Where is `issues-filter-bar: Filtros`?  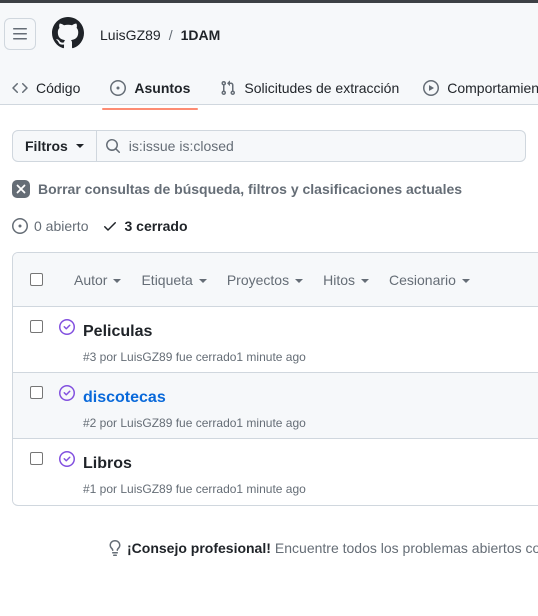 issues-filter-bar: Filtros is located at coordinates (269, 146).